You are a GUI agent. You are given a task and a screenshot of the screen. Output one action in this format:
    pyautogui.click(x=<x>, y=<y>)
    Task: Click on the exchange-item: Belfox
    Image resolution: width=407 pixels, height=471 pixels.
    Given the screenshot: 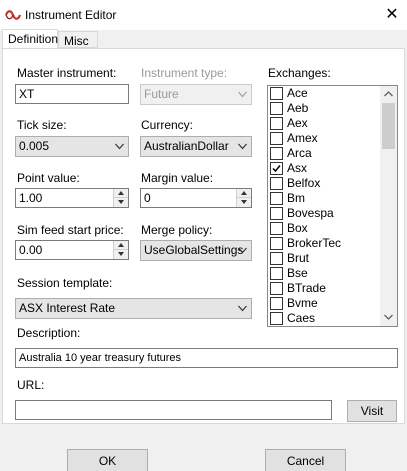 What is the action you would take?
    pyautogui.click(x=325, y=183)
    